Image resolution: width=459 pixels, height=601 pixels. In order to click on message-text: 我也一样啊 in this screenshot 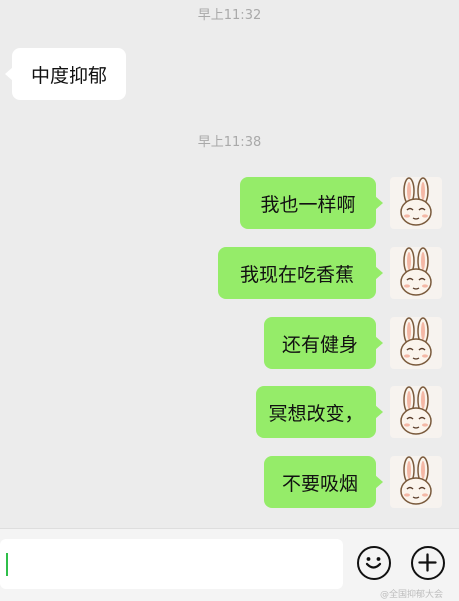, I will do `click(308, 204)`.